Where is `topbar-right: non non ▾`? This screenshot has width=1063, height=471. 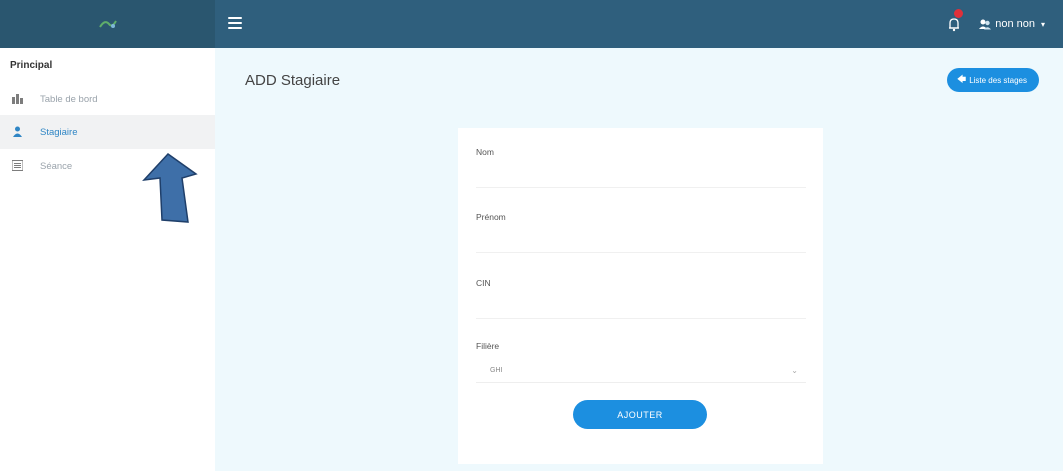 topbar-right: non non ▾ is located at coordinates (995, 24).